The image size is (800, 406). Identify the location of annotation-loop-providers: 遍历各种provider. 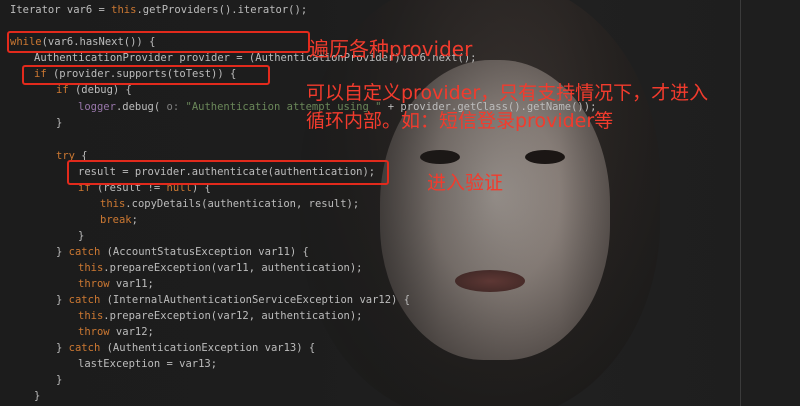
(391, 49).